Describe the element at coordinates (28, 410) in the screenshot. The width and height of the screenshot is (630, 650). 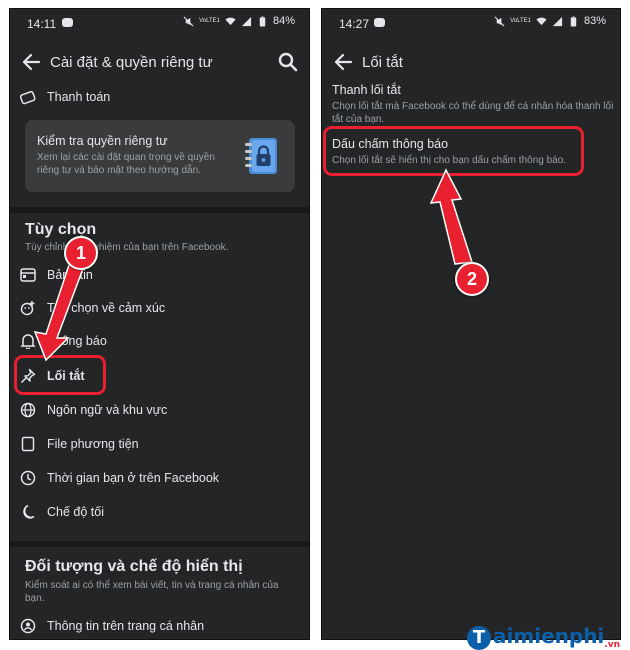
I see `globe-icon` at that location.